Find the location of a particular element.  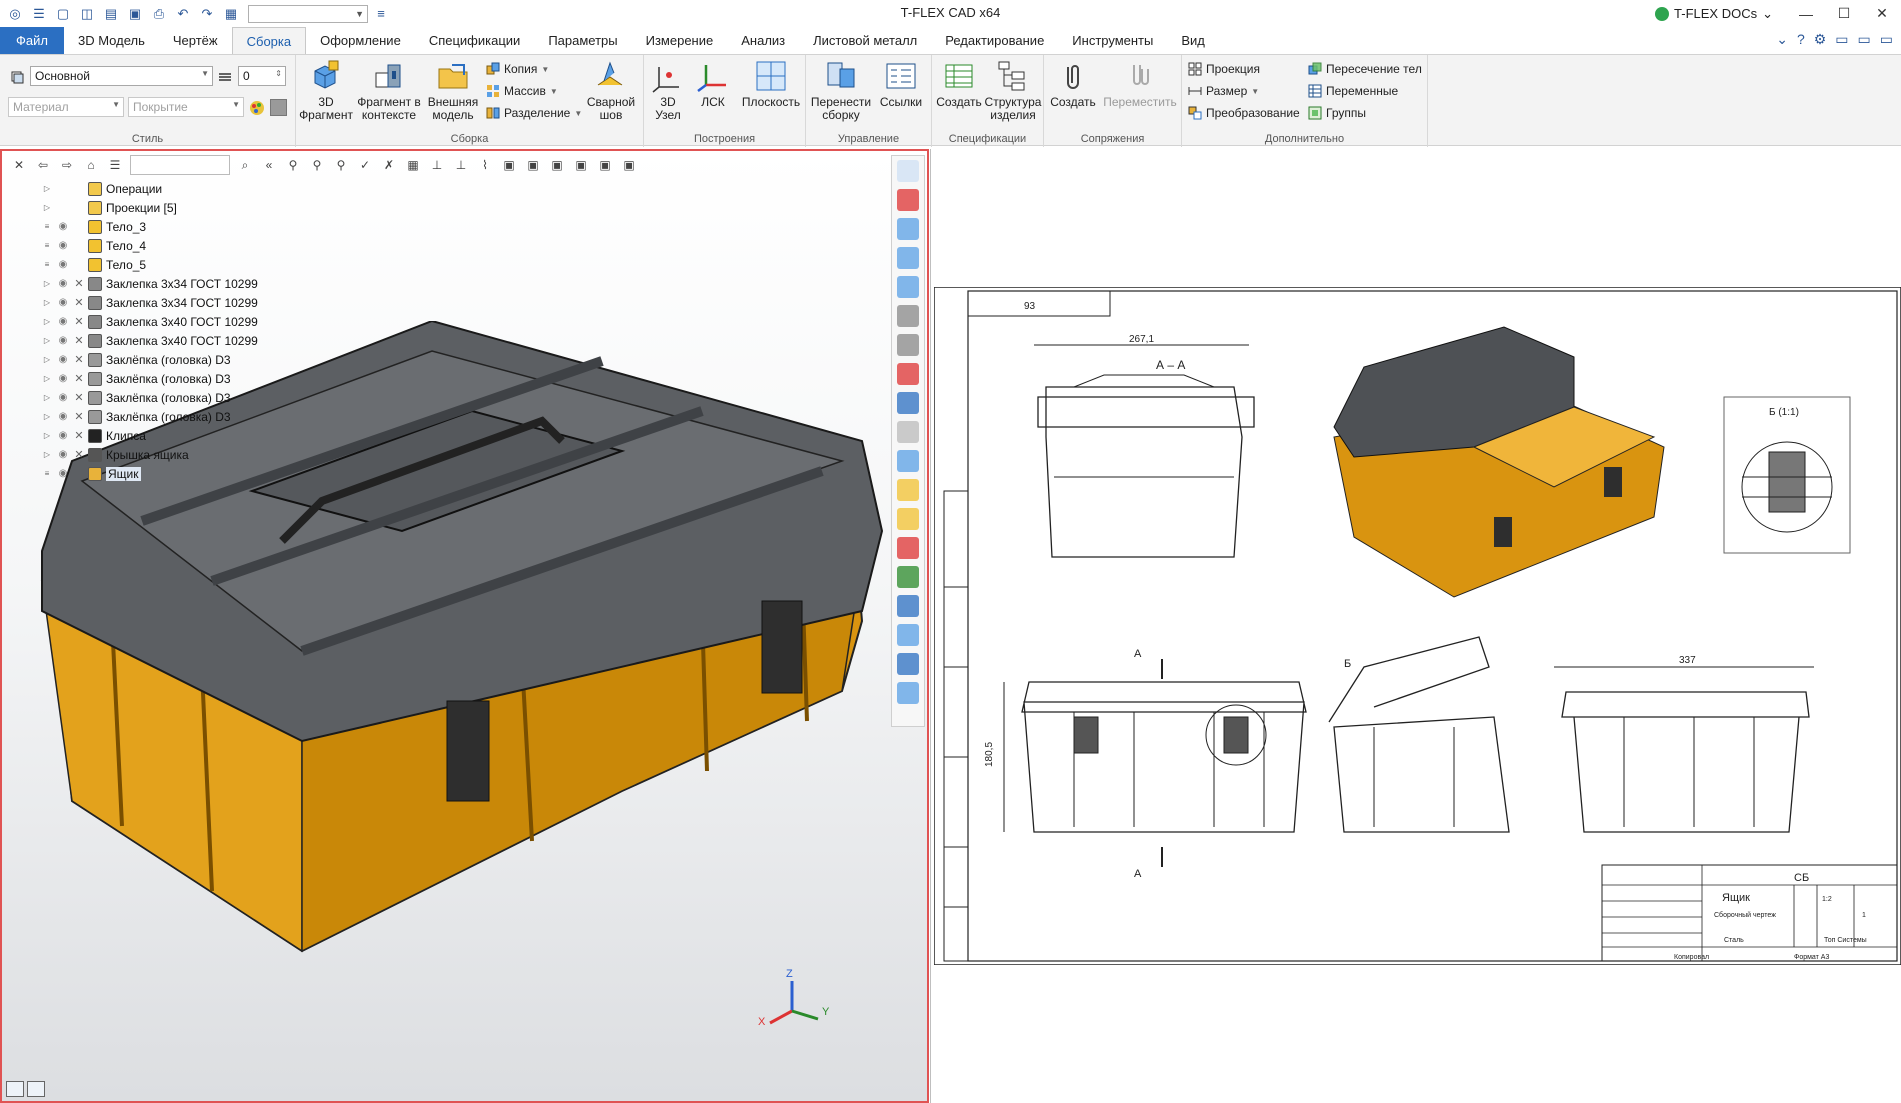

home-icon: ⌂ is located at coordinates (91, 165).